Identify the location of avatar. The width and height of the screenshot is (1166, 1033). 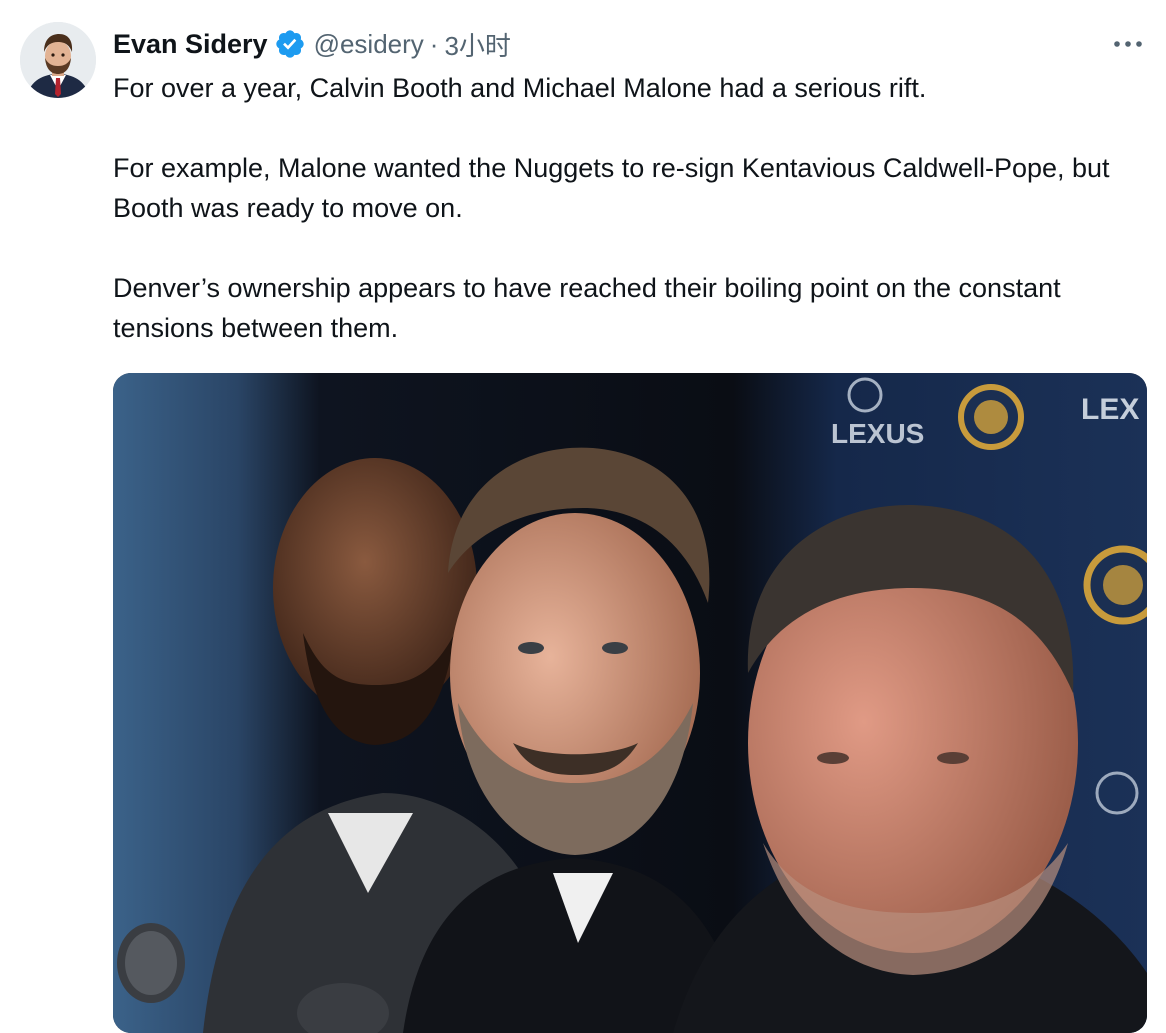
(58, 60).